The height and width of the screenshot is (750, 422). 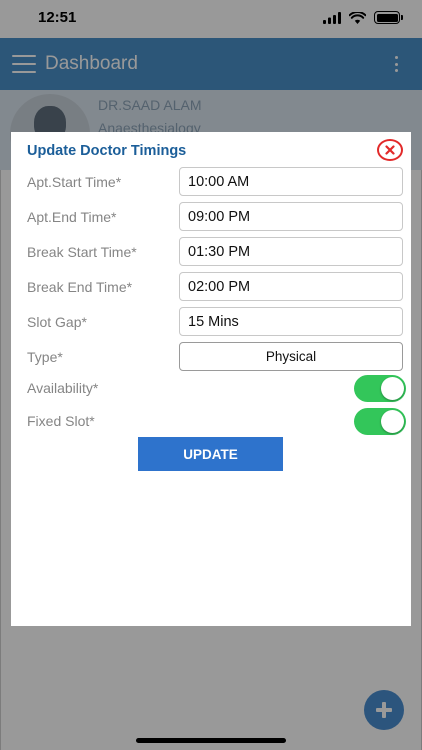 What do you see at coordinates (210, 454) in the screenshot?
I see `update-button: UPDATE` at bounding box center [210, 454].